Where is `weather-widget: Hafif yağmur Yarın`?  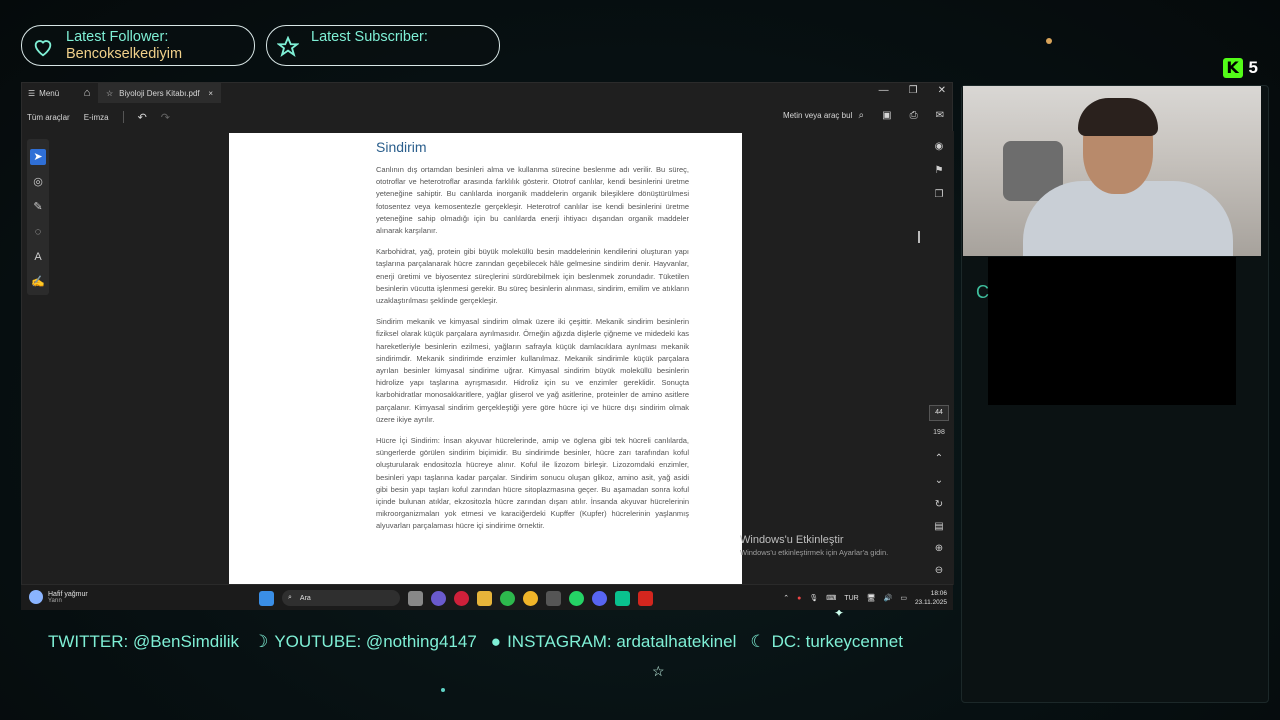 weather-widget: Hafif yağmur Yarın is located at coordinates (58, 597).